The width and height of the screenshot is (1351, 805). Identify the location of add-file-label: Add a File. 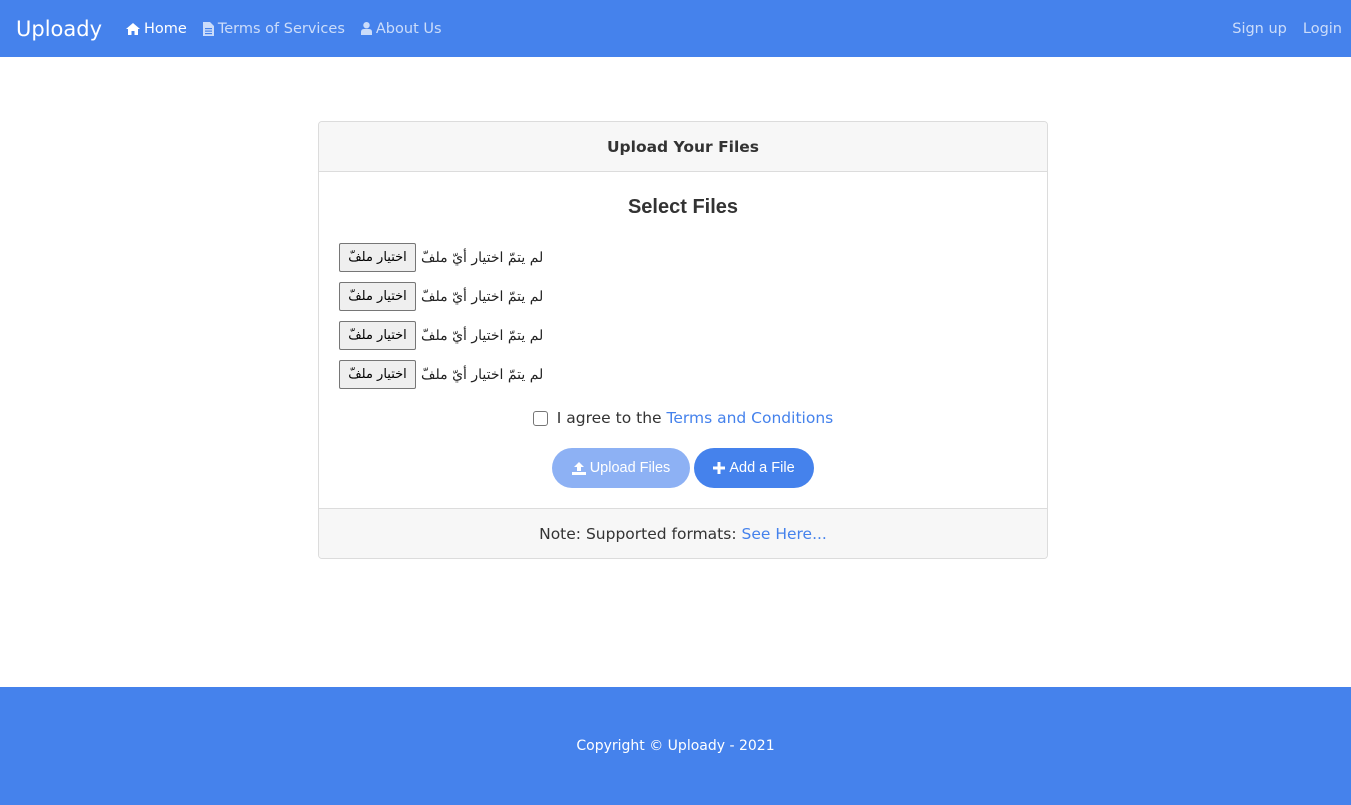
(762, 468).